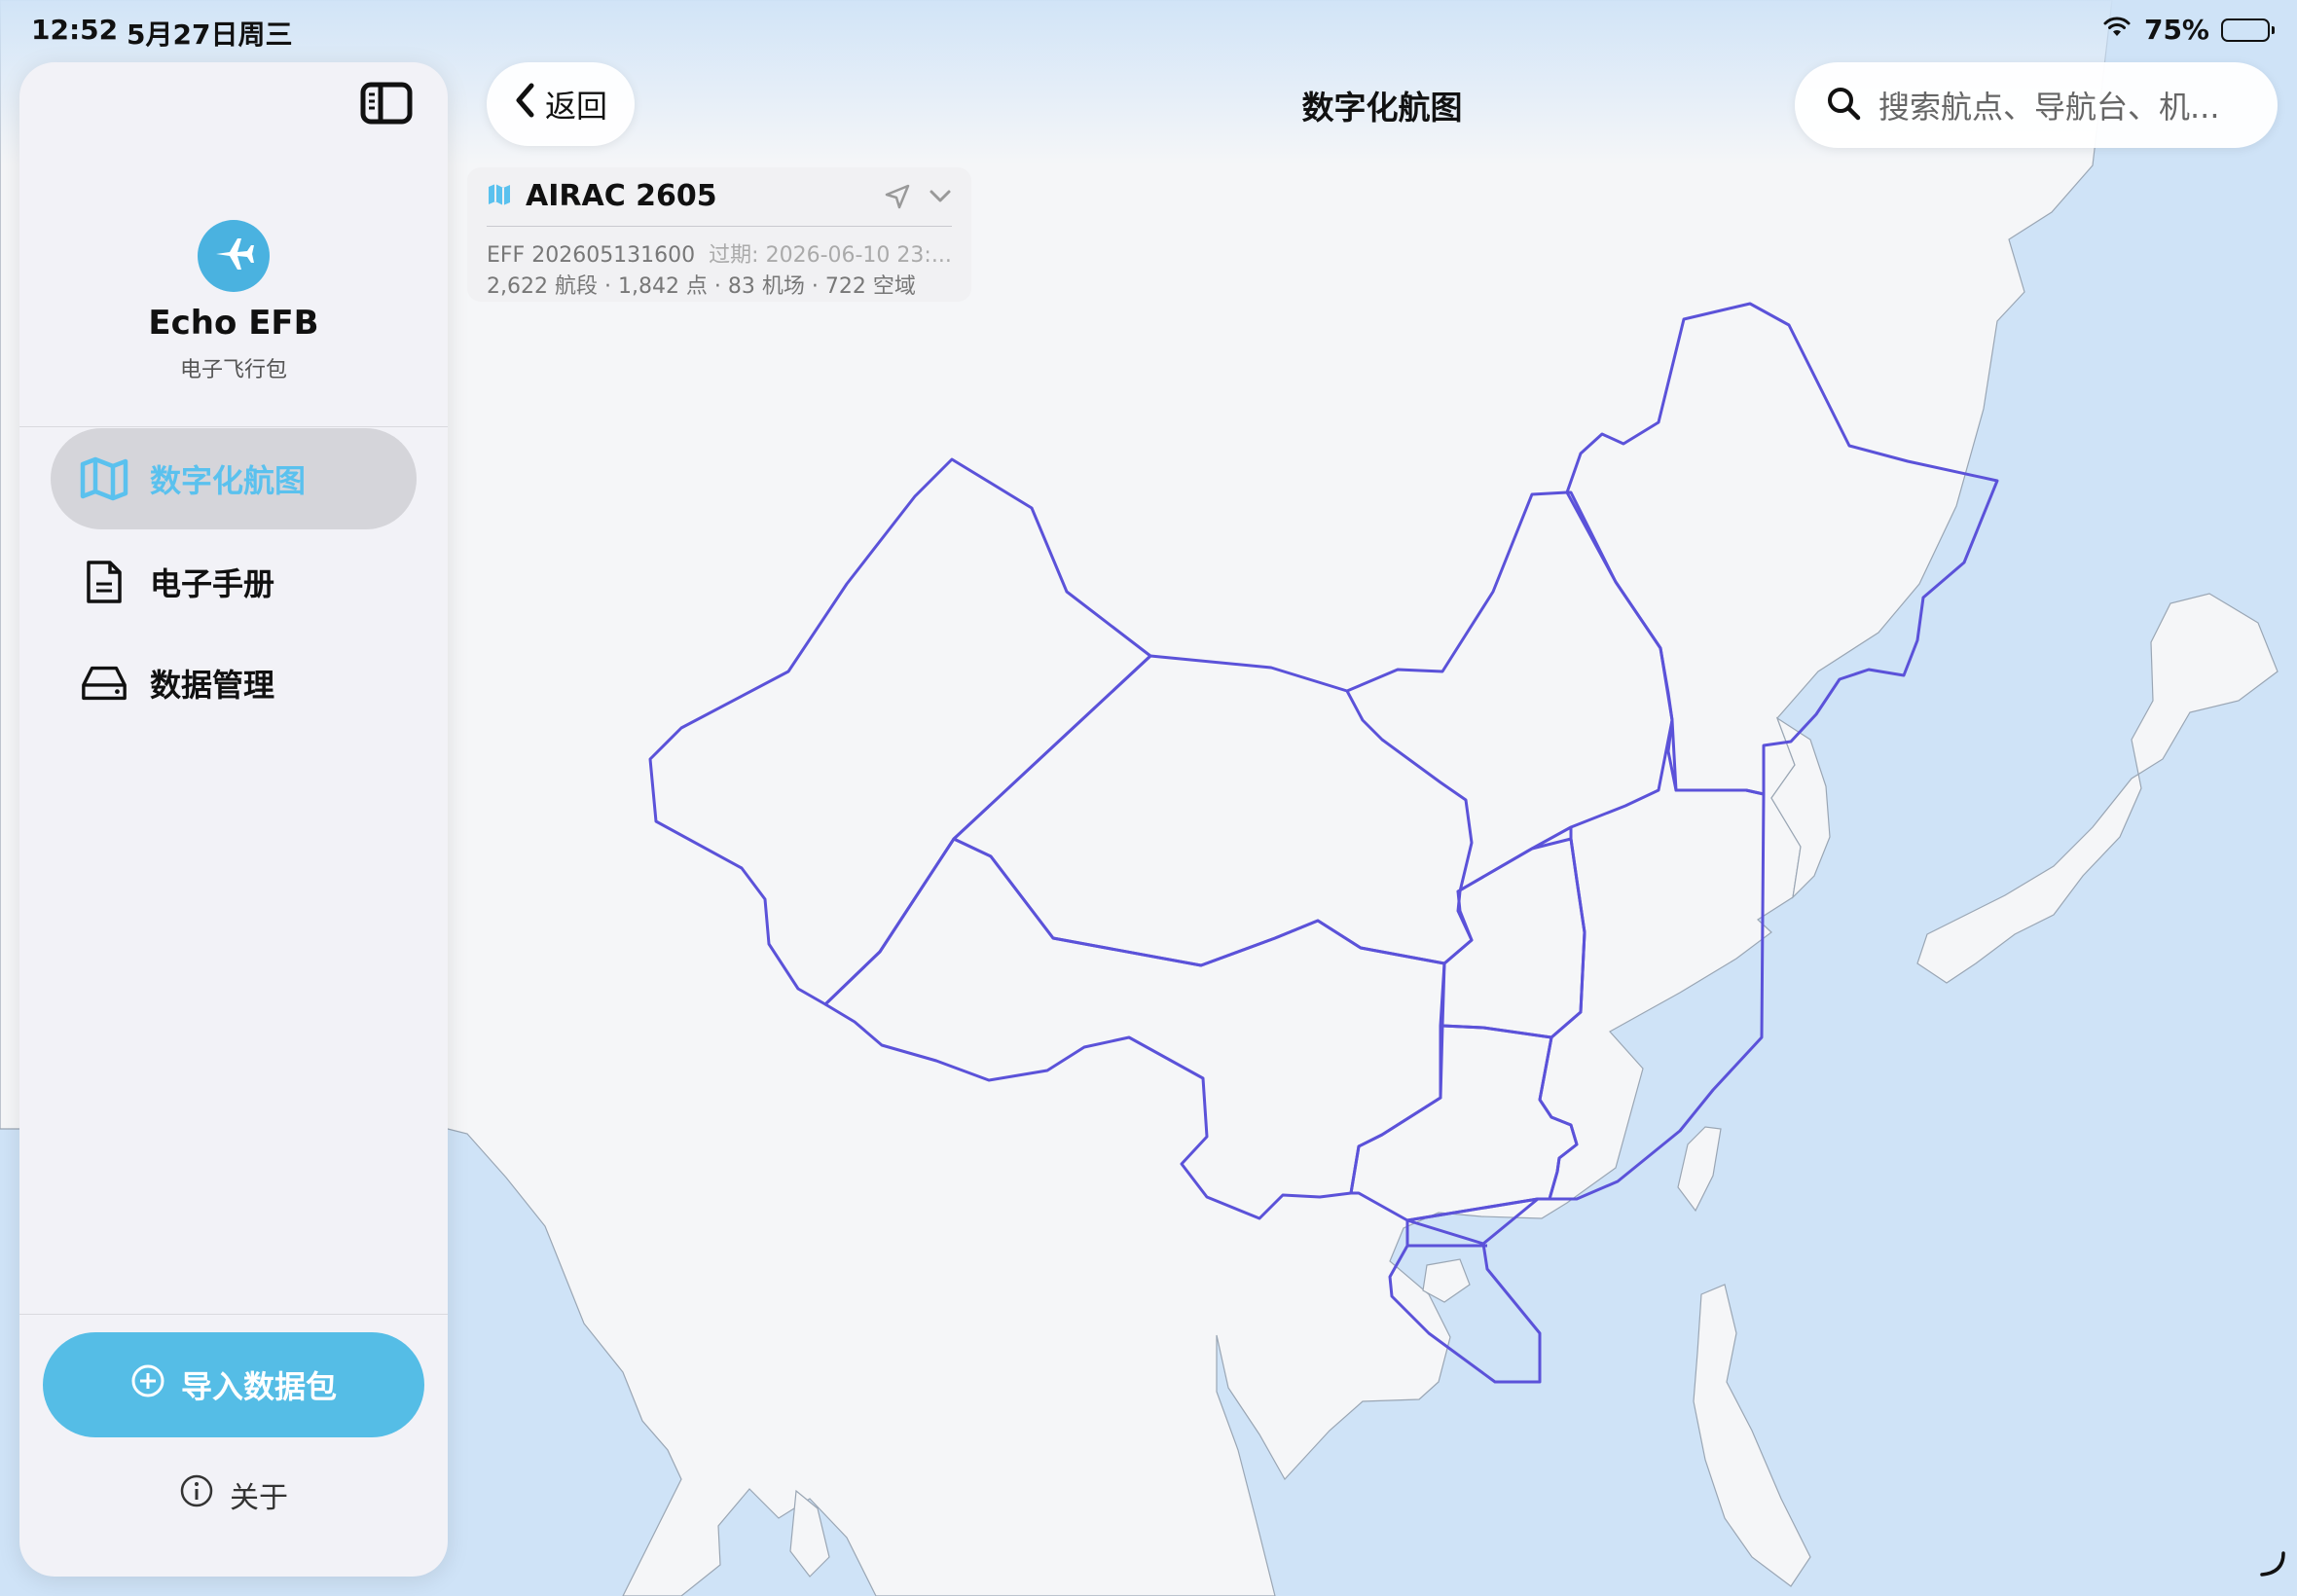 This screenshot has height=1596, width=2297. I want to click on airplane-icon, so click(233, 256).